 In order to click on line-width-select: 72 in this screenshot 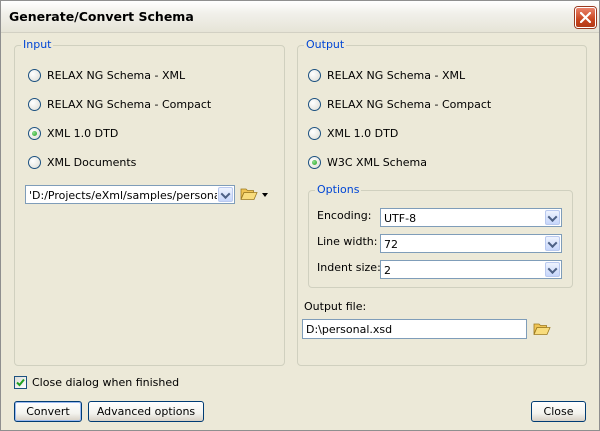, I will do `click(471, 243)`.